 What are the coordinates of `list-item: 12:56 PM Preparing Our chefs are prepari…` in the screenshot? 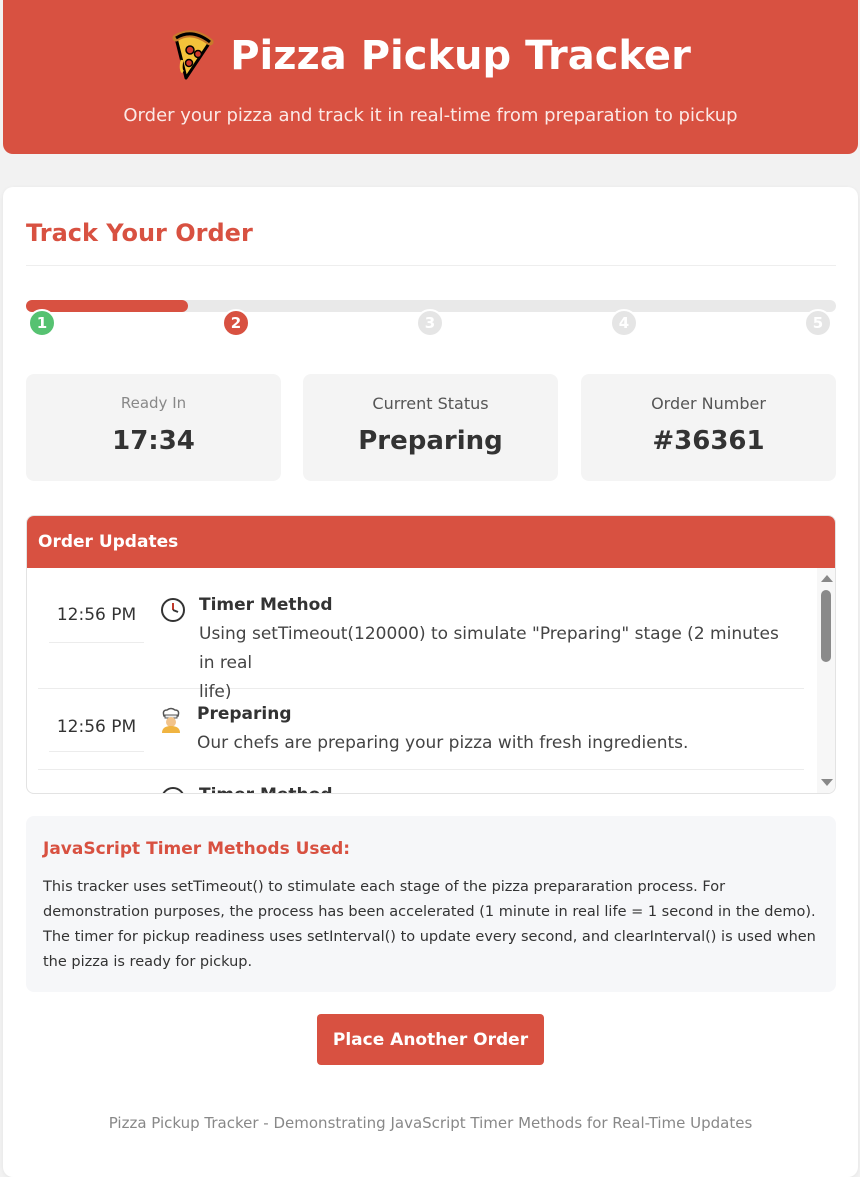 It's located at (421, 729).